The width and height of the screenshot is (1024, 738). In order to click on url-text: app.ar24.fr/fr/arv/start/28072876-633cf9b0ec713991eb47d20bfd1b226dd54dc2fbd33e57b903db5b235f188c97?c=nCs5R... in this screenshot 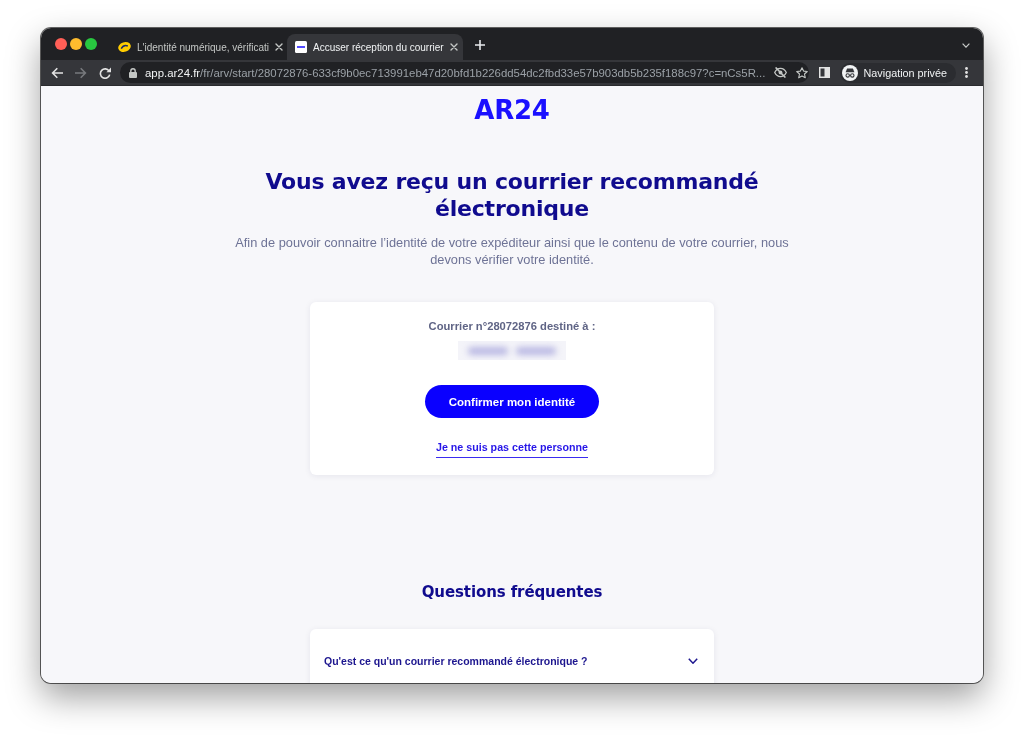, I will do `click(455, 72)`.